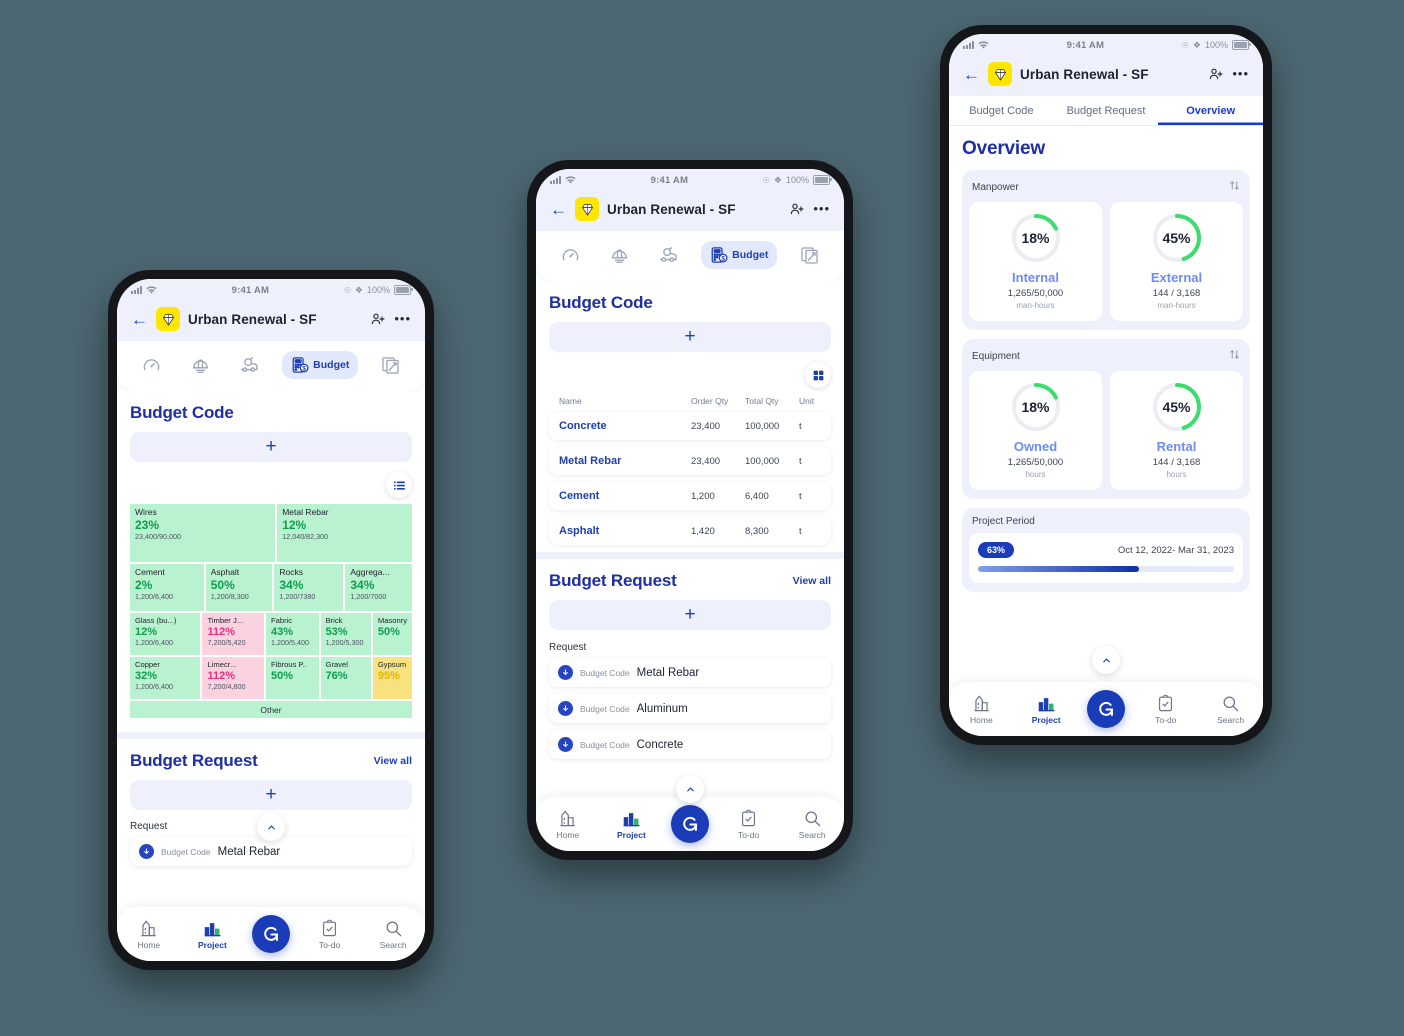  What do you see at coordinates (392, 678) in the screenshot?
I see `treemap-cell: Gypsum ...95%` at bounding box center [392, 678].